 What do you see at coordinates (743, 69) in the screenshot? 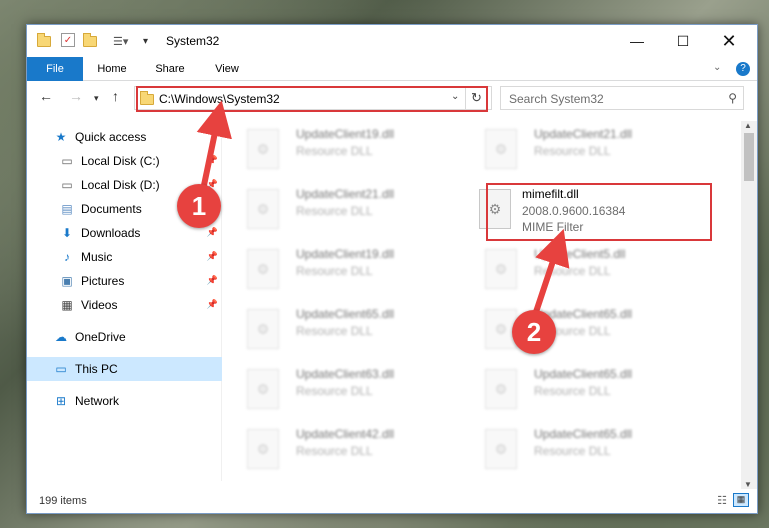
I see `help-icon: ?` at bounding box center [743, 69].